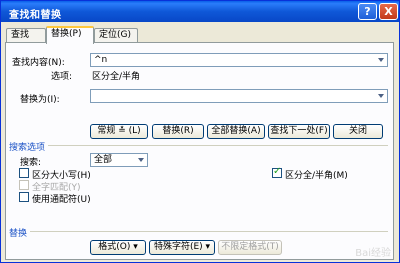 This screenshot has width=400, height=263. What do you see at coordinates (218, 145) in the screenshot?
I see `search-options-divider` at bounding box center [218, 145].